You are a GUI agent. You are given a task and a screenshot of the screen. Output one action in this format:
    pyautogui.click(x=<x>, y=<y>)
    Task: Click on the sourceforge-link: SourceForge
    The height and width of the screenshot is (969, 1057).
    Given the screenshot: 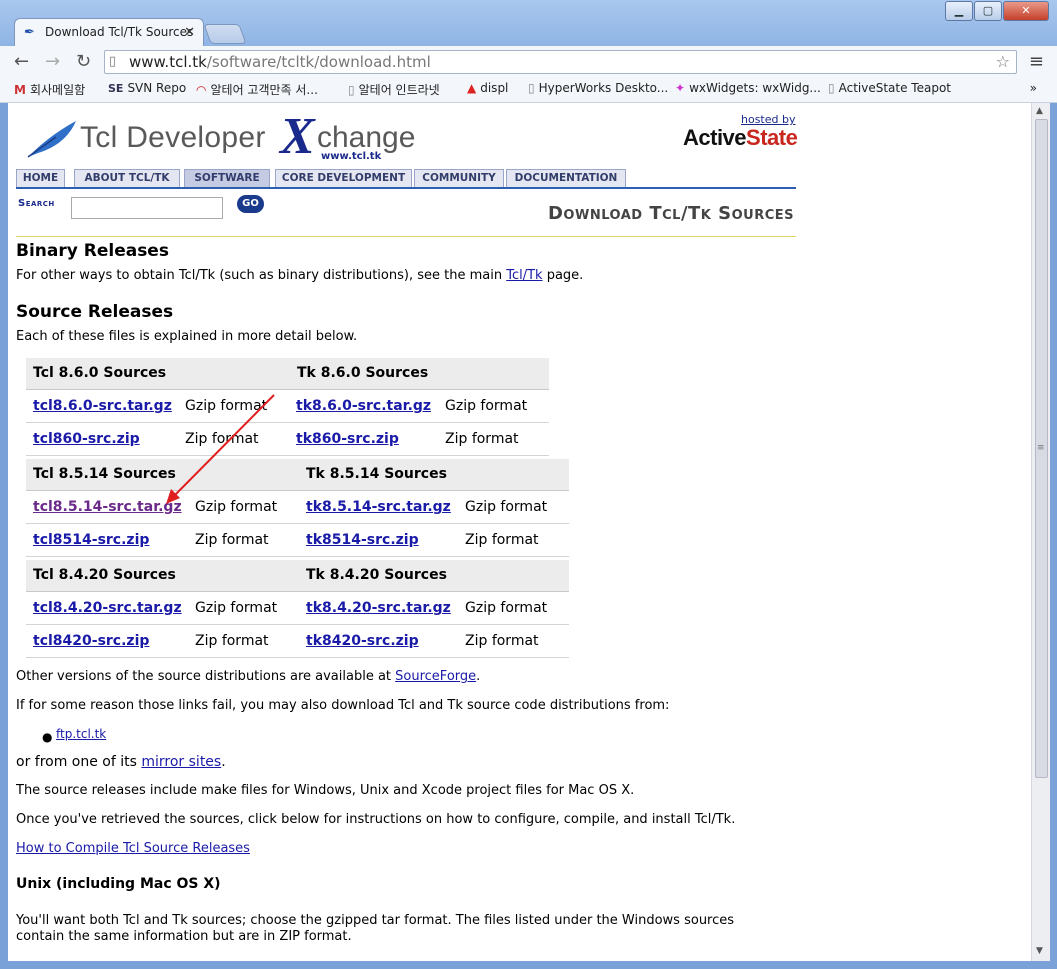 What is the action you would take?
    pyautogui.click(x=435, y=676)
    